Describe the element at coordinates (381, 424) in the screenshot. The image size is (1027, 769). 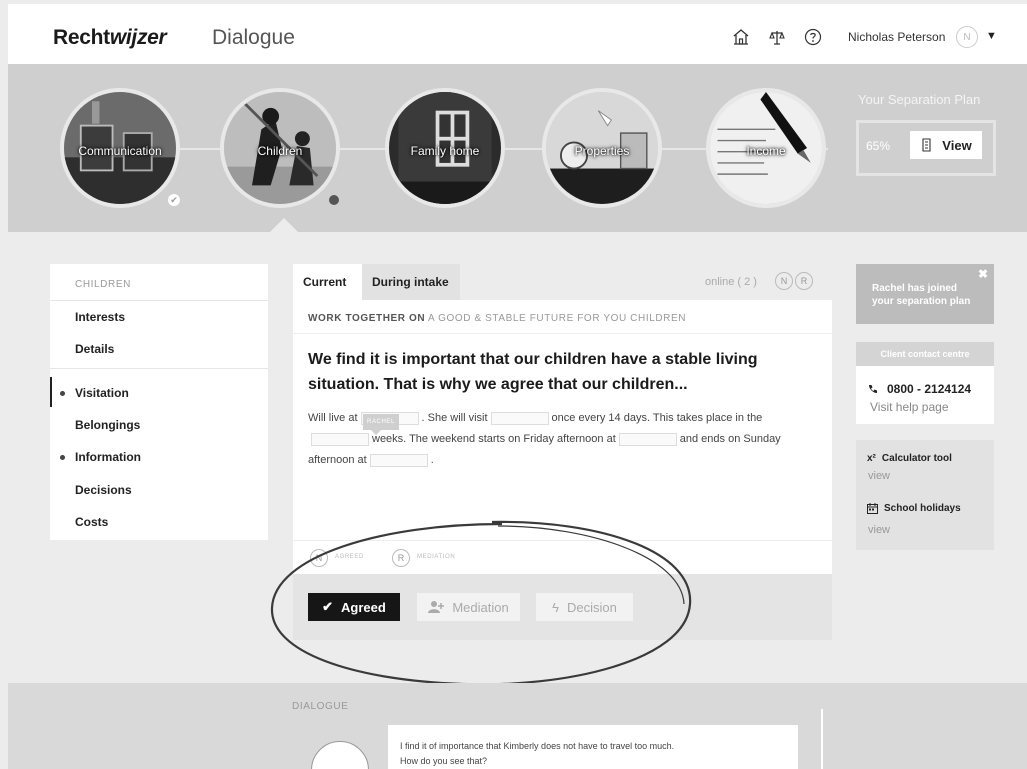
I see `editing-user-tag: RACHEL` at that location.